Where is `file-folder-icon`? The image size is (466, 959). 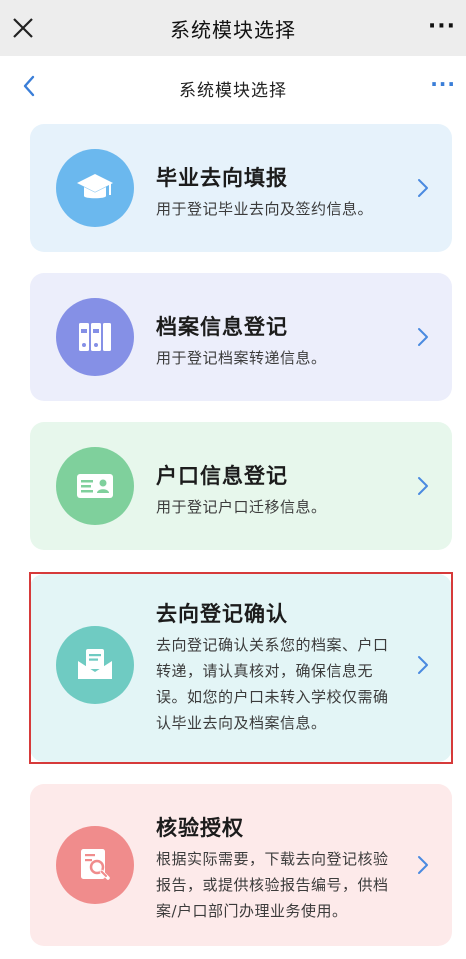 file-folder-icon is located at coordinates (95, 337).